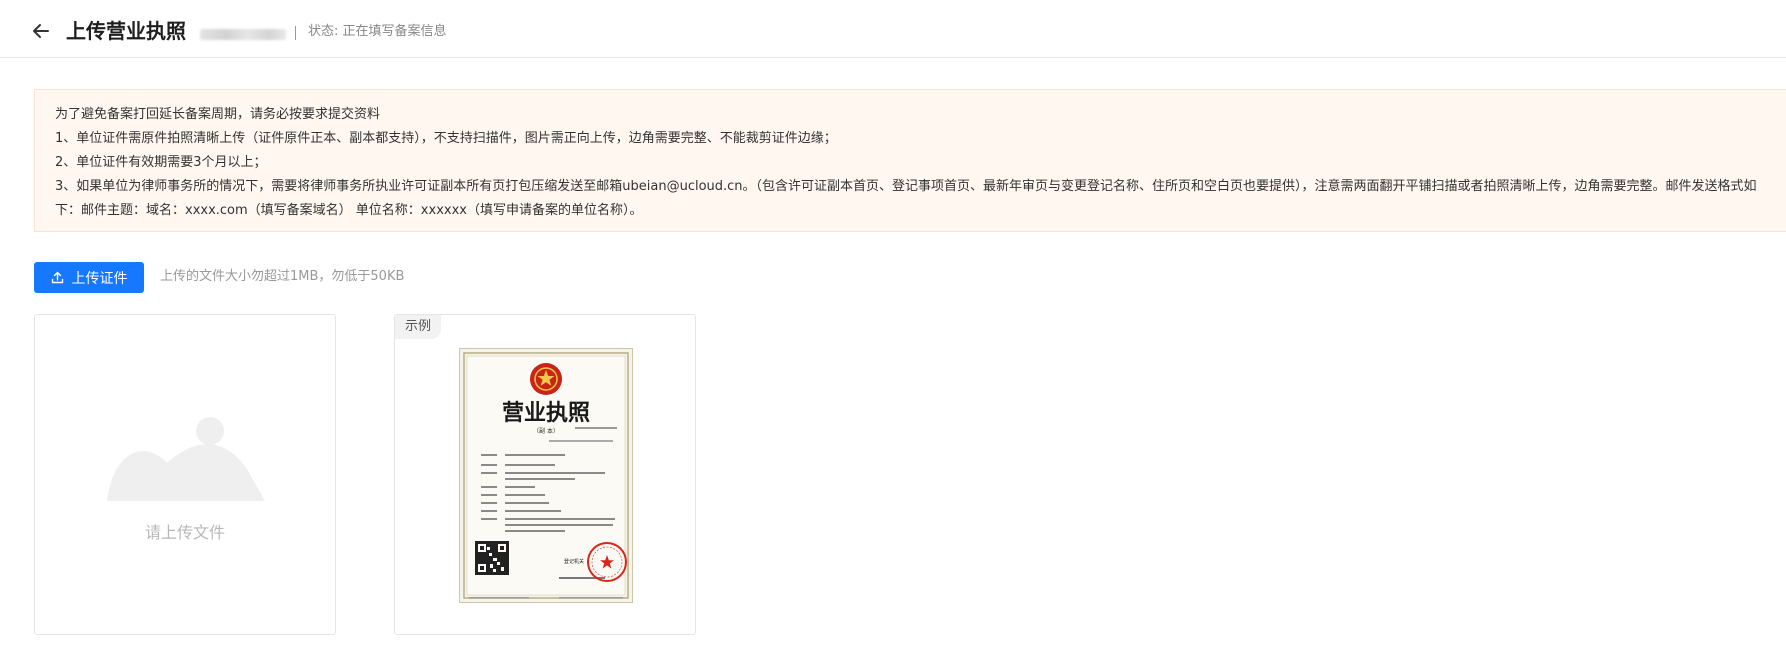 This screenshot has width=1786, height=651. I want to click on notice-intro: 为了避免备案打回延长备案周期，请务必按要求提交资料, so click(218, 114).